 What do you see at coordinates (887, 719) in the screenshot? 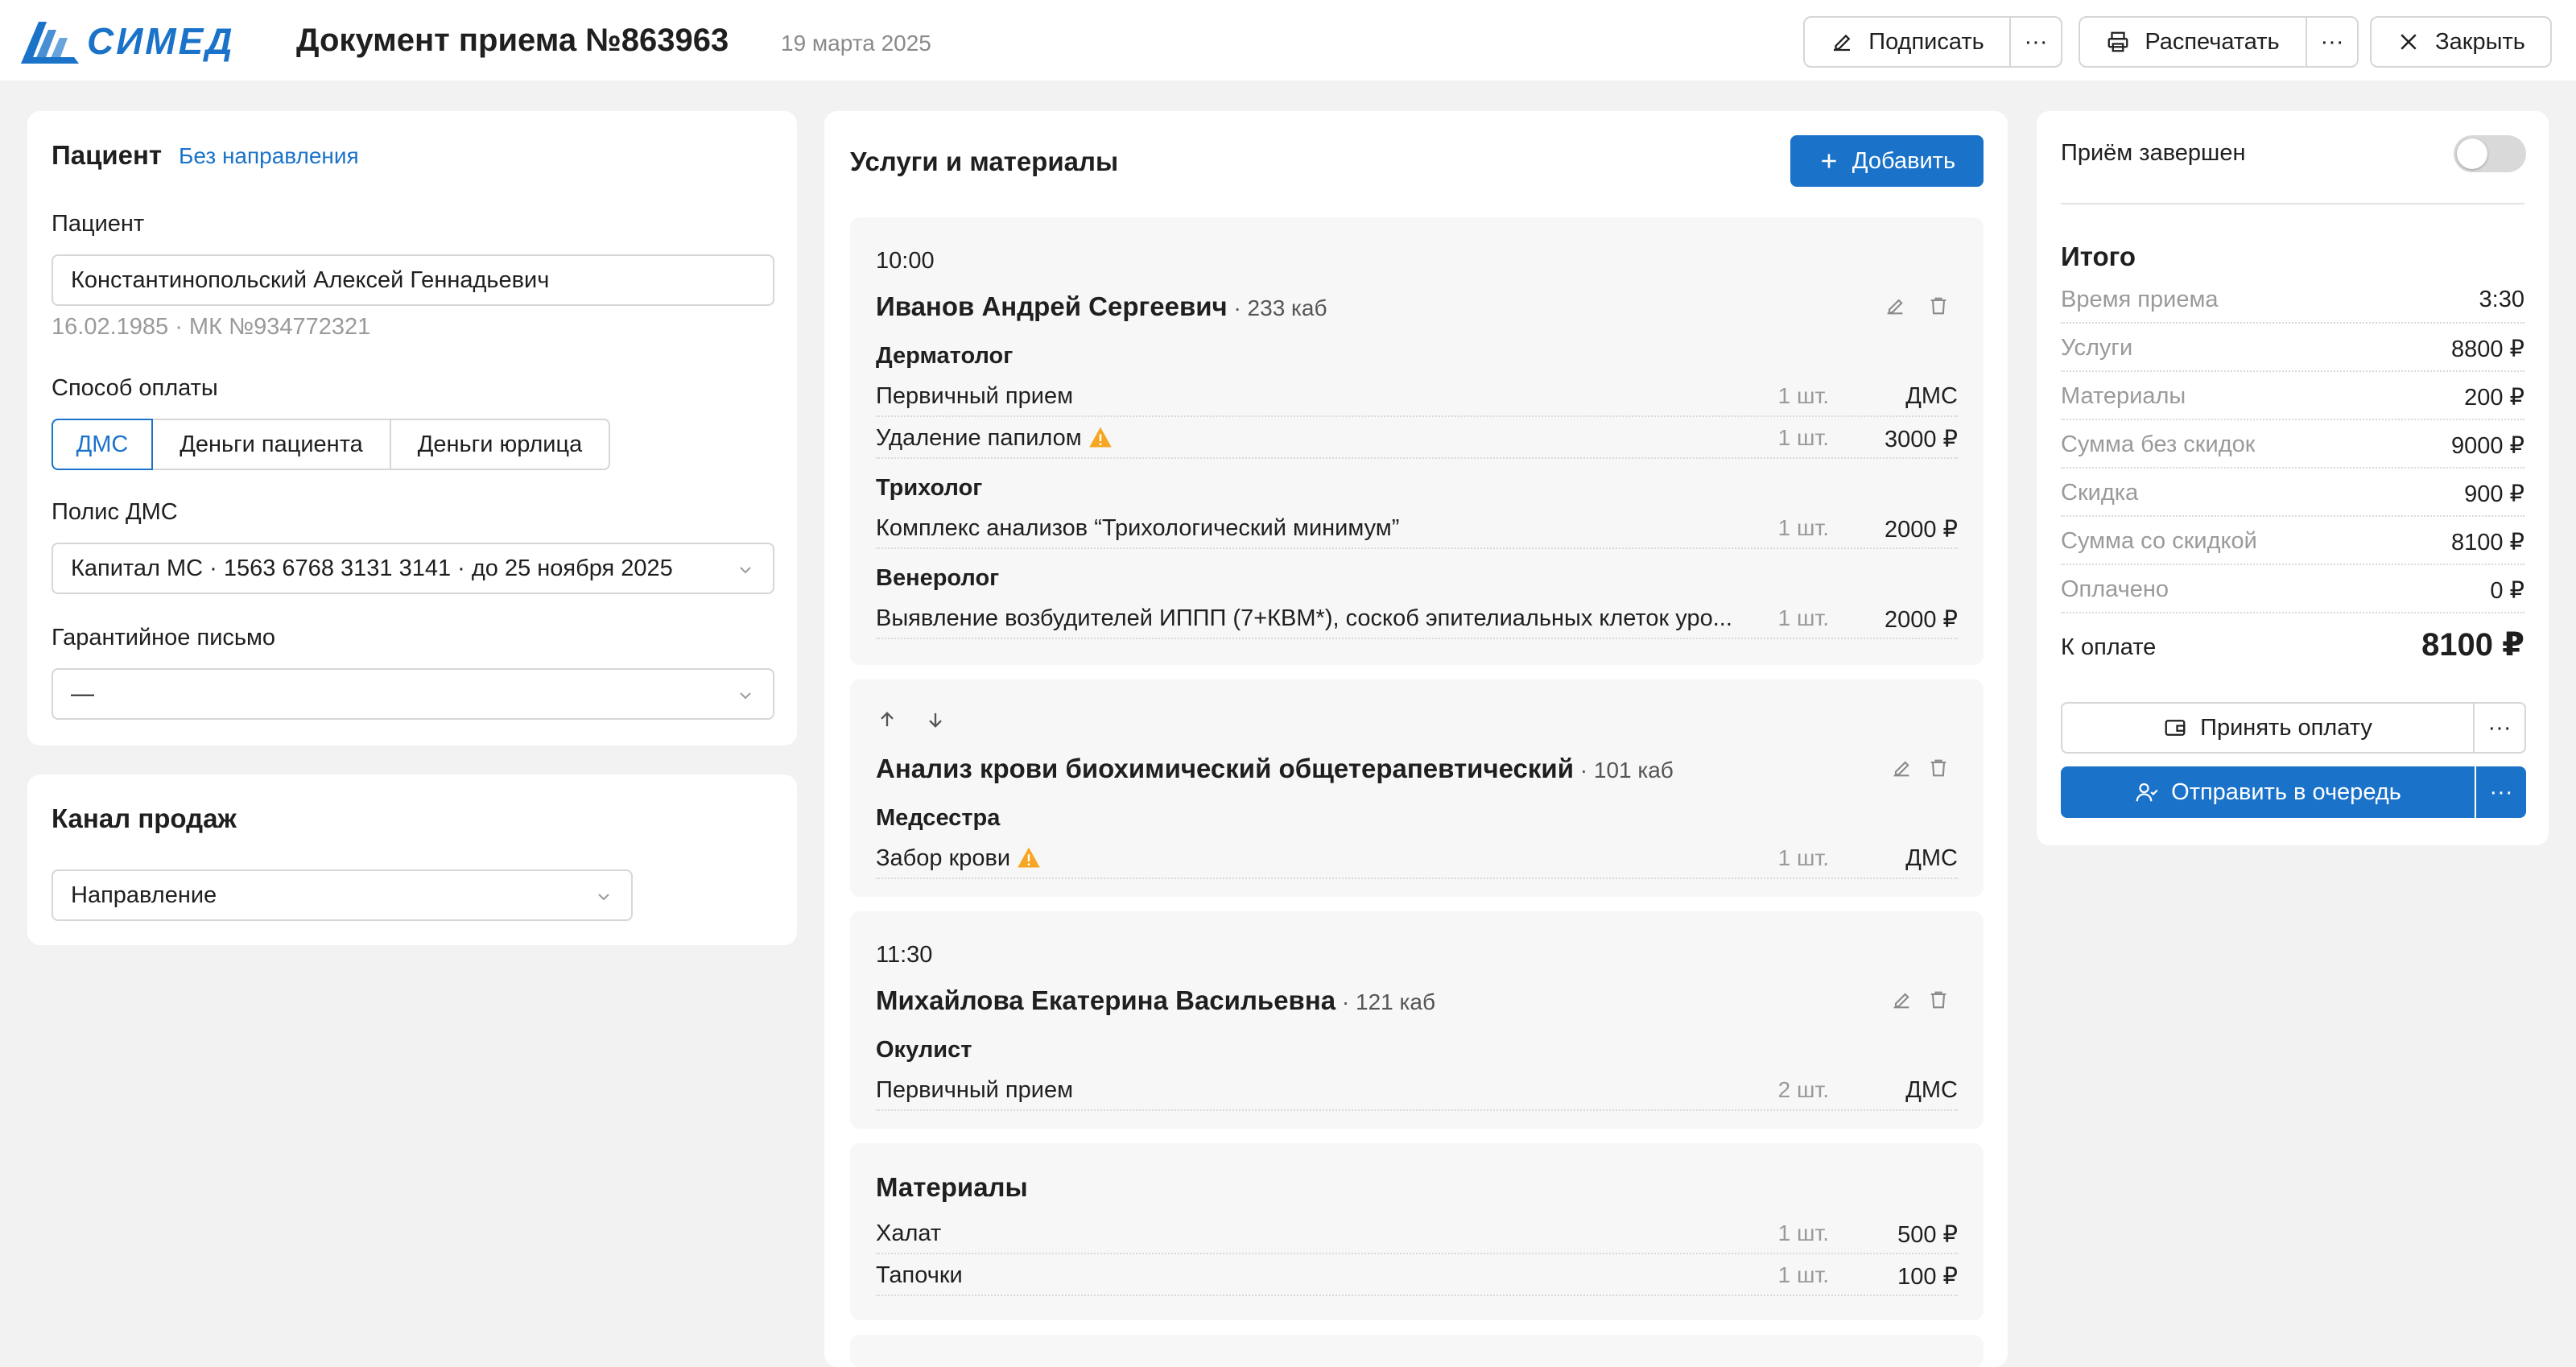
I see `arrow-up-icon` at bounding box center [887, 719].